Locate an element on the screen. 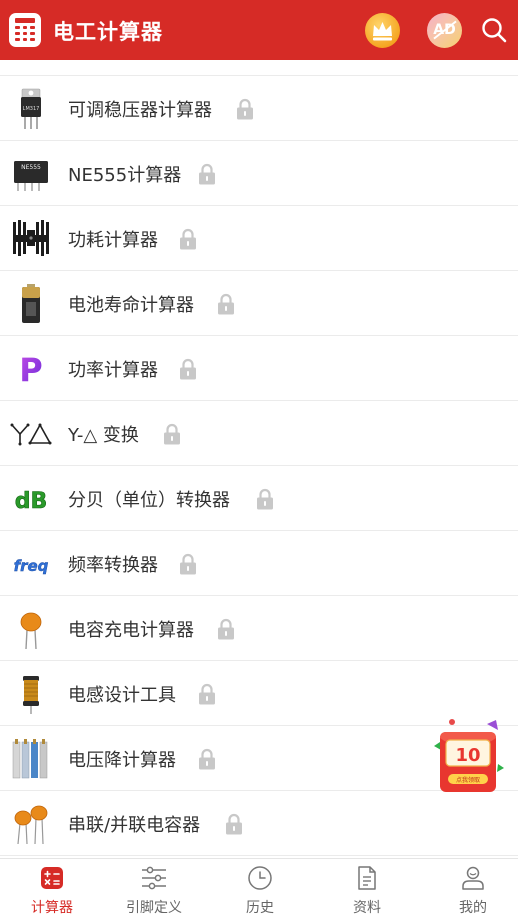 The width and height of the screenshot is (518, 915). tab-materials: 资料 is located at coordinates (367, 887).